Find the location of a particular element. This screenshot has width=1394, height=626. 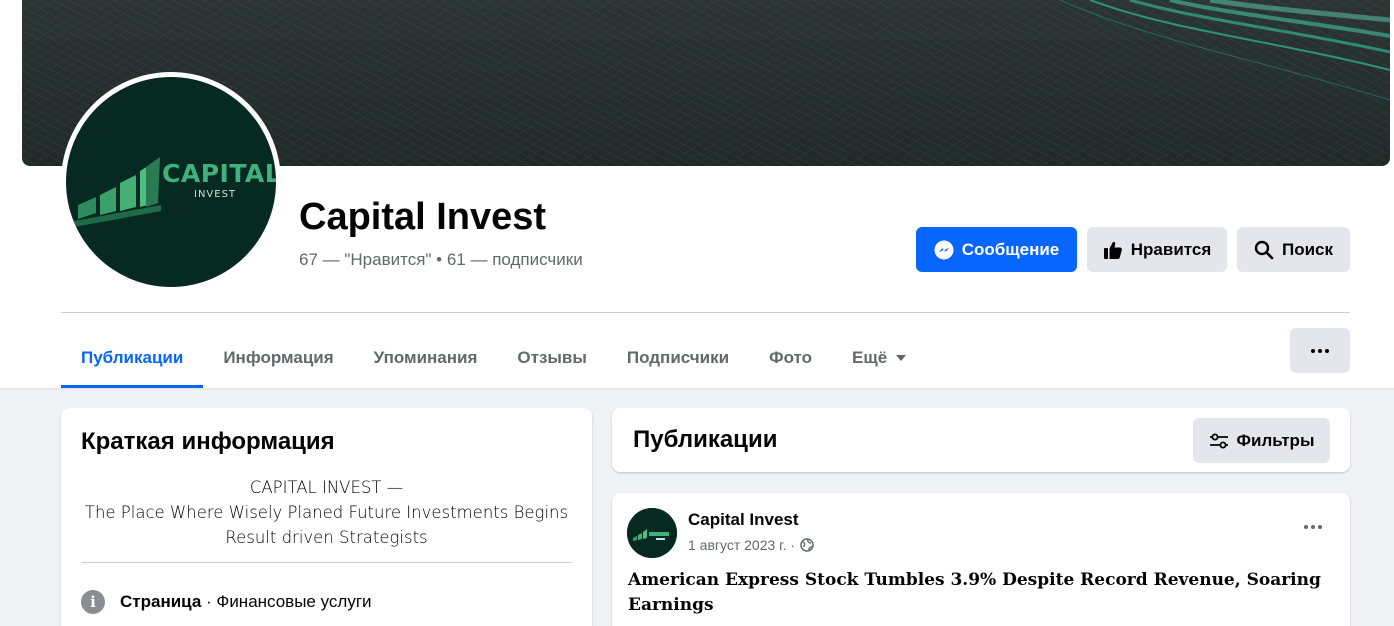

search-button: Поиск is located at coordinates (1293, 249).